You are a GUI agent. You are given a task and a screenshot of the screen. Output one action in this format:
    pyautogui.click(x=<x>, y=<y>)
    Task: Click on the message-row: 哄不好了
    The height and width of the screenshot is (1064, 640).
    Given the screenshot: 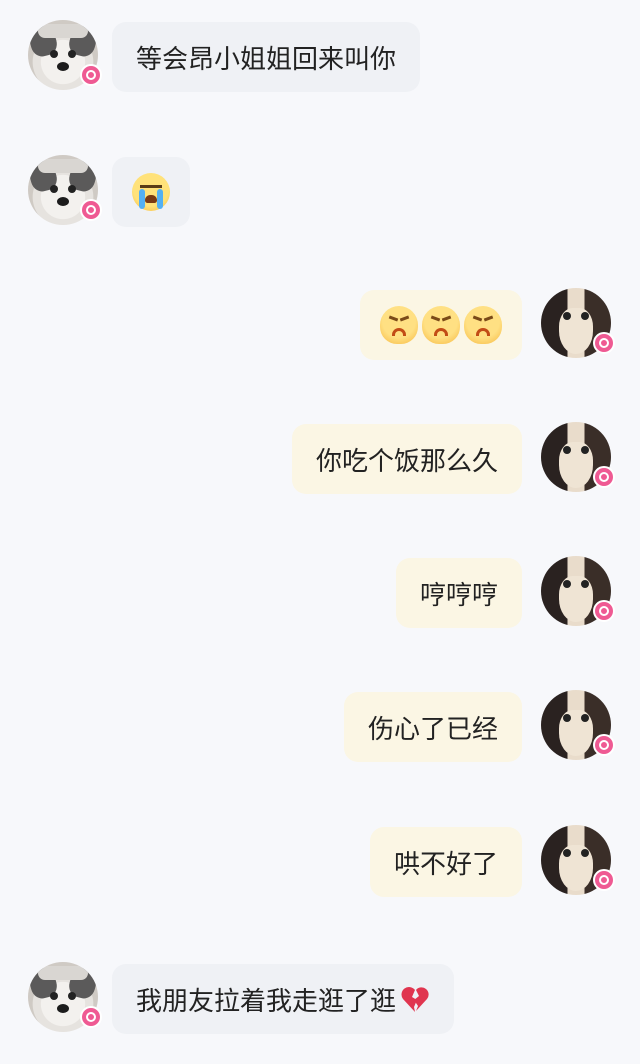 What is the action you would take?
    pyautogui.click(x=320, y=865)
    